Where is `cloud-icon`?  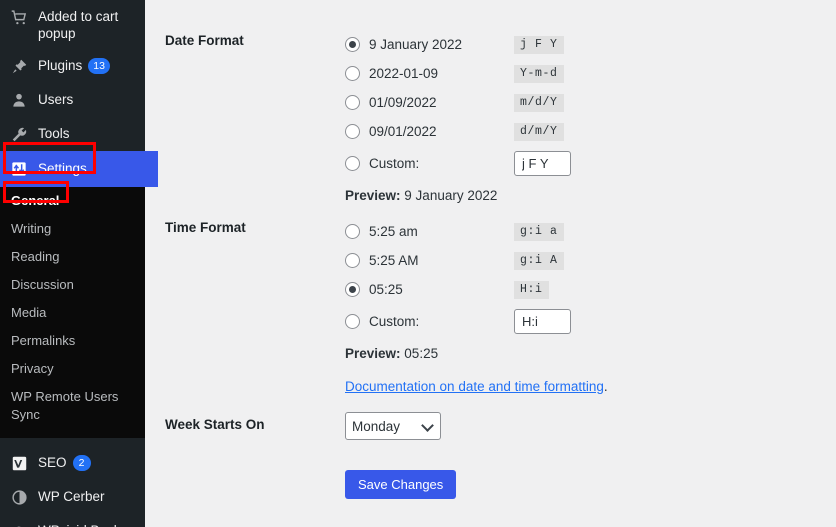
cloud-icon is located at coordinates (19, 524).